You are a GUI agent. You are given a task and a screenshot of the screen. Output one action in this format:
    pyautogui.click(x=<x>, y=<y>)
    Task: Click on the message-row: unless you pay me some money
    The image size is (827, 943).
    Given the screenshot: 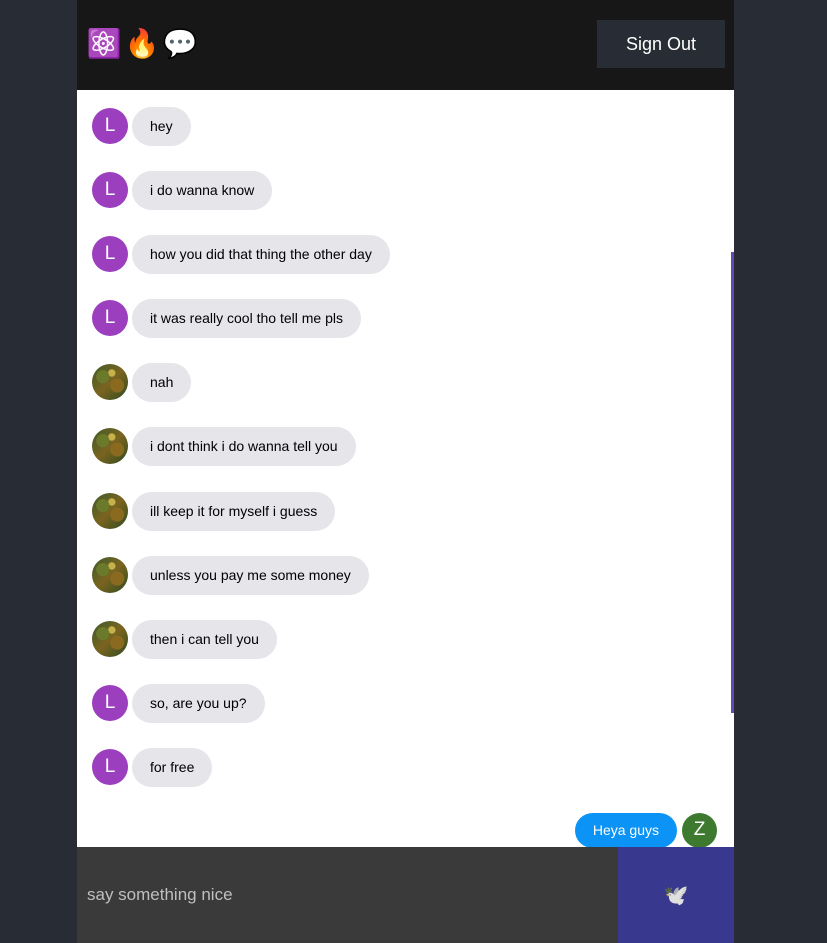 What is the action you would take?
    pyautogui.click(x=230, y=575)
    